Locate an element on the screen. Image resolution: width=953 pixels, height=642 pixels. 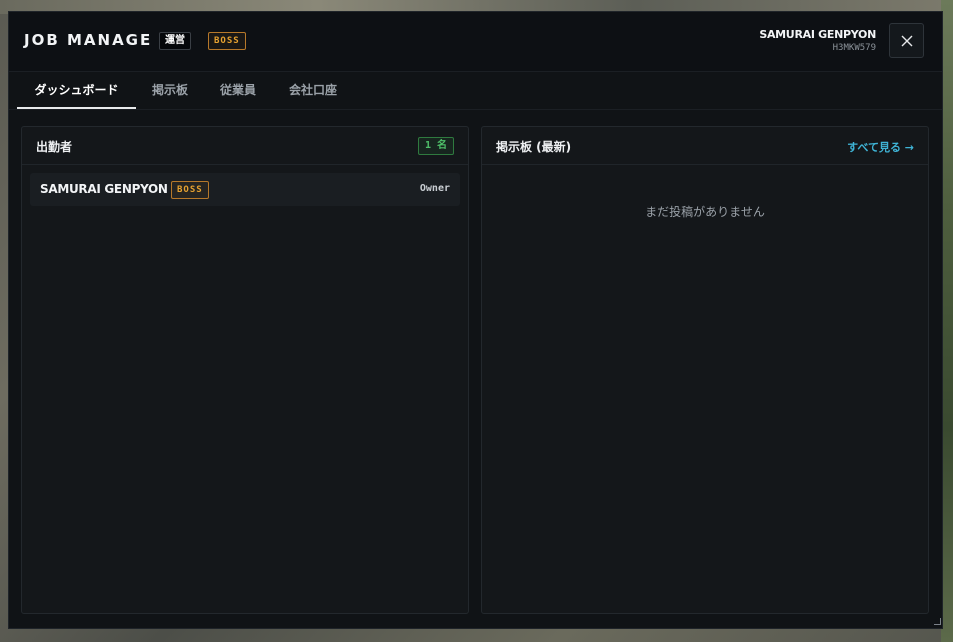
close-icon is located at coordinates (906, 40).